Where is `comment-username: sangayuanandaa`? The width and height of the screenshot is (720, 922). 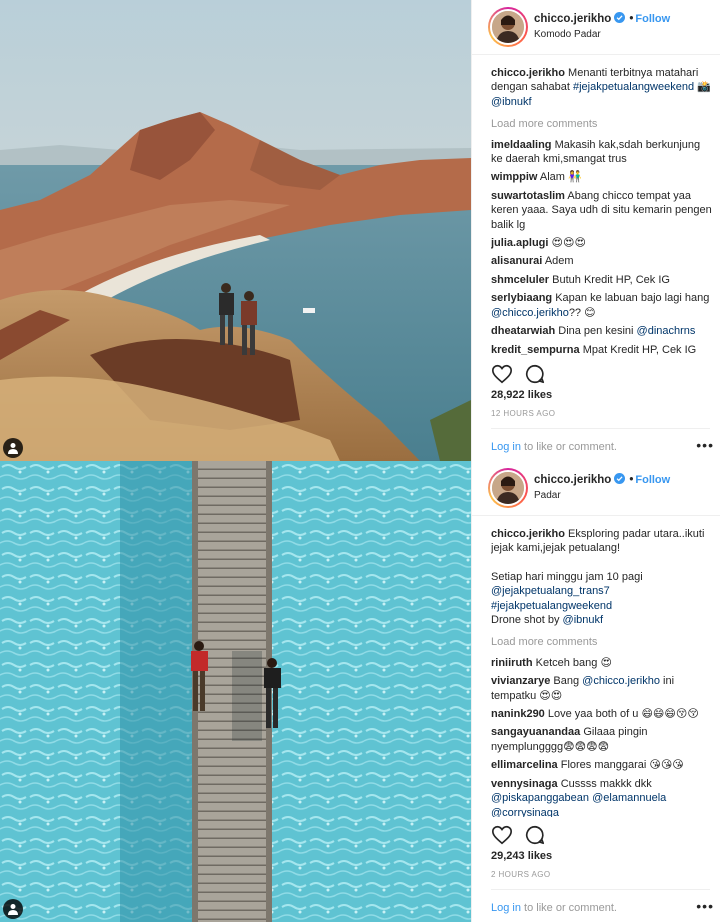
comment-username: sangayuanandaa is located at coordinates (535, 732).